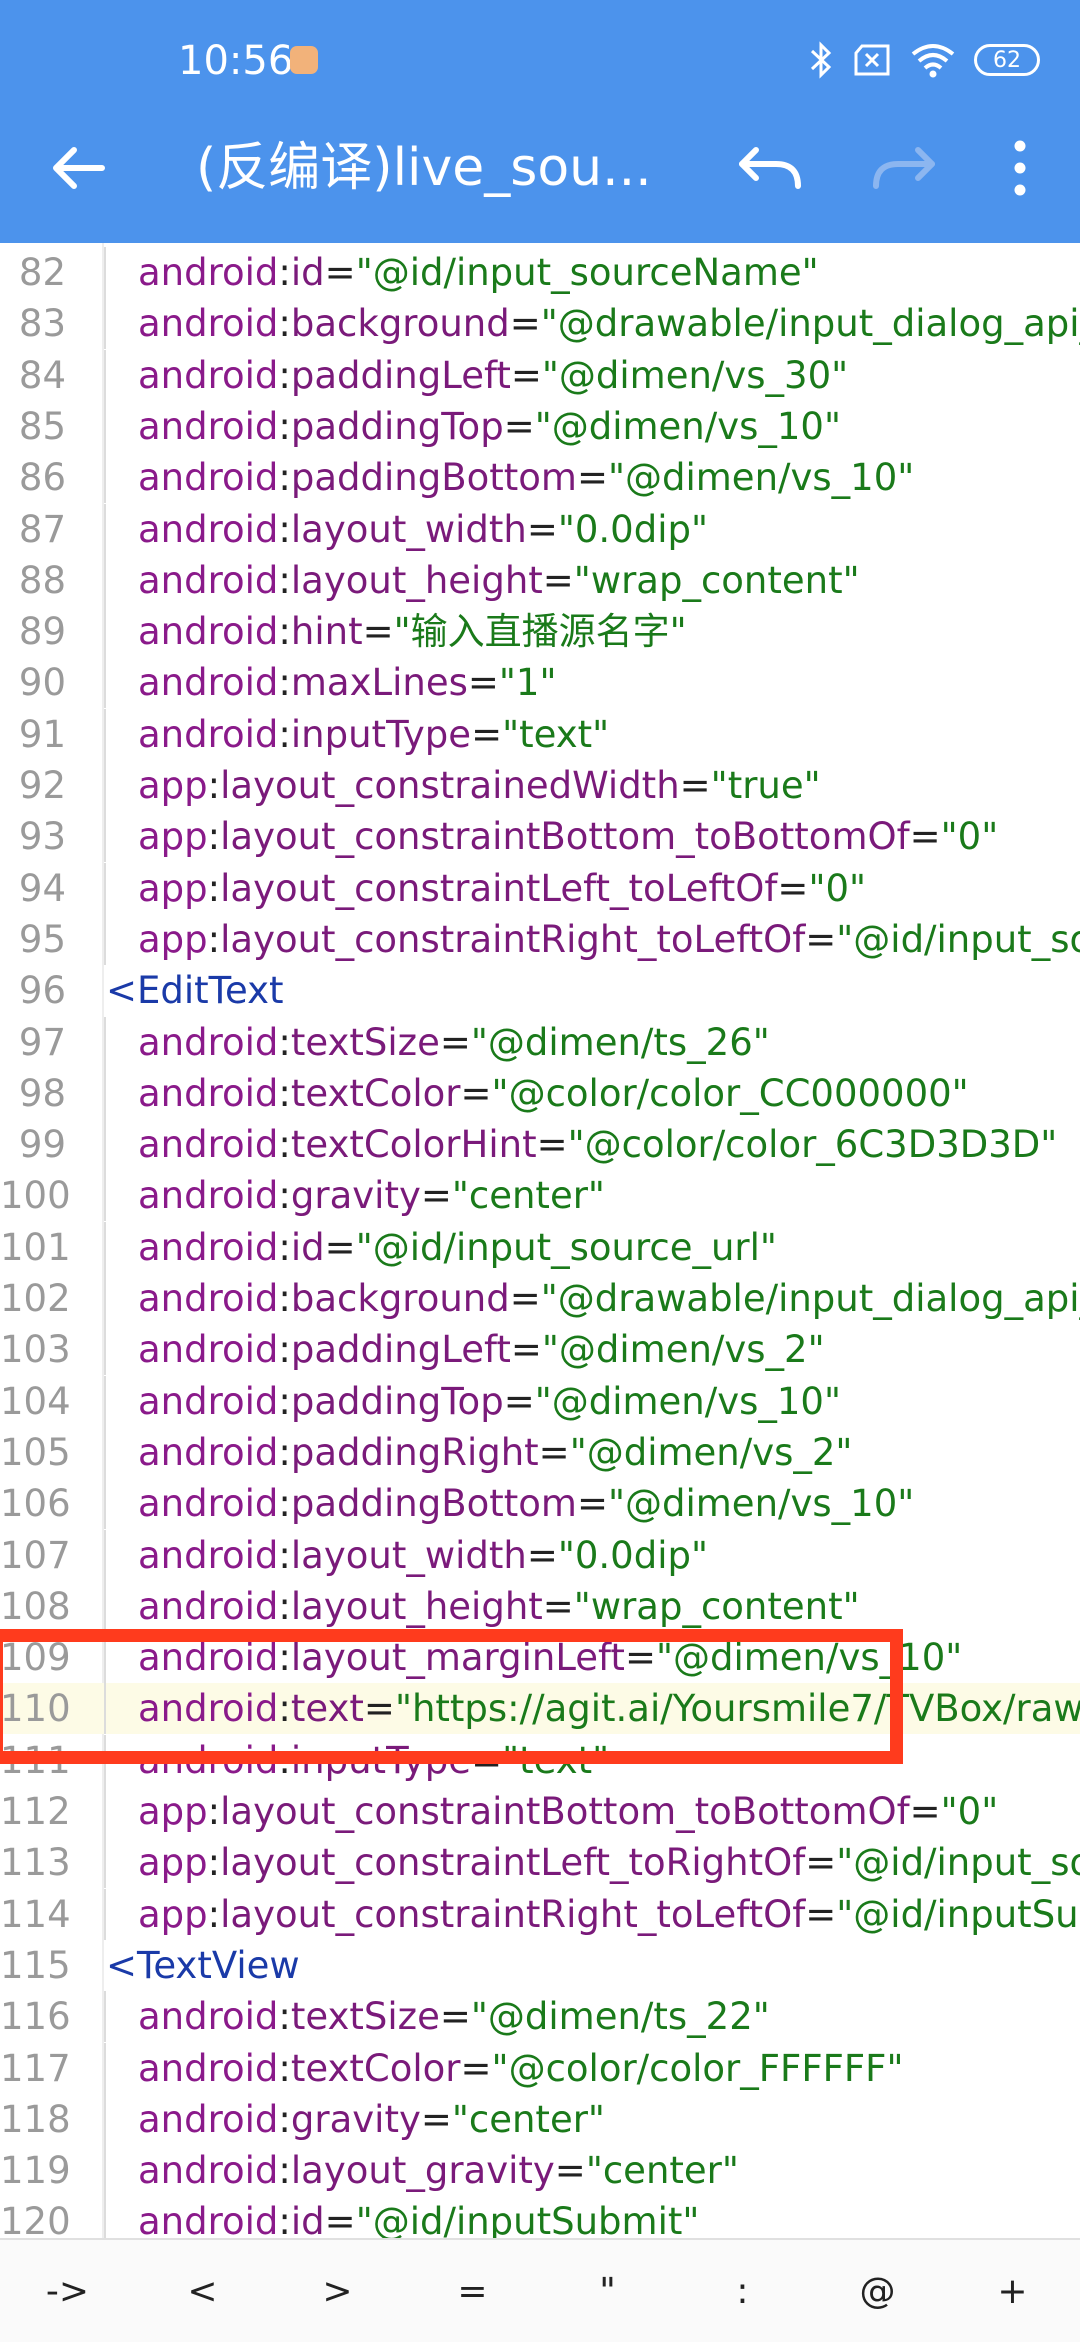  I want to click on code-line: 108 android:layout_height="wrap_content", so click(540, 1606).